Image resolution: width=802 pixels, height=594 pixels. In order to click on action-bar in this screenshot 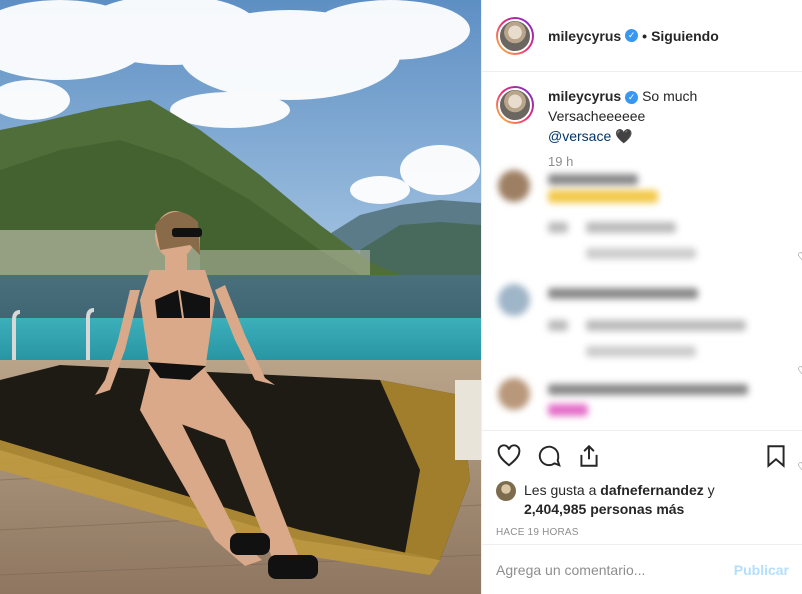, I will do `click(642, 456)`.